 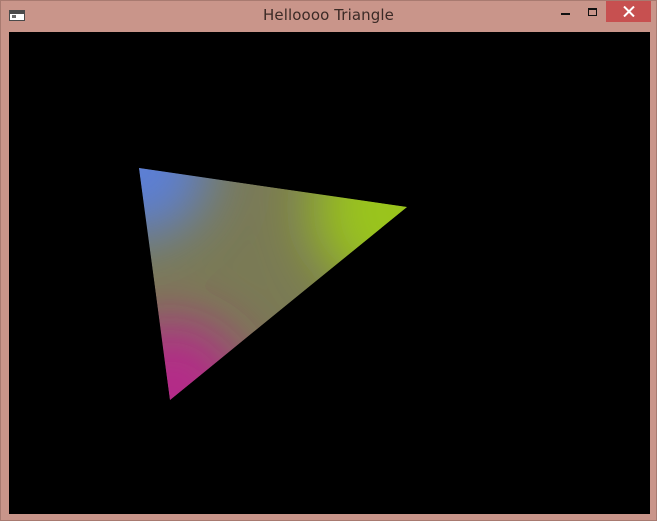 I want to click on maximize-button, so click(x=592, y=12).